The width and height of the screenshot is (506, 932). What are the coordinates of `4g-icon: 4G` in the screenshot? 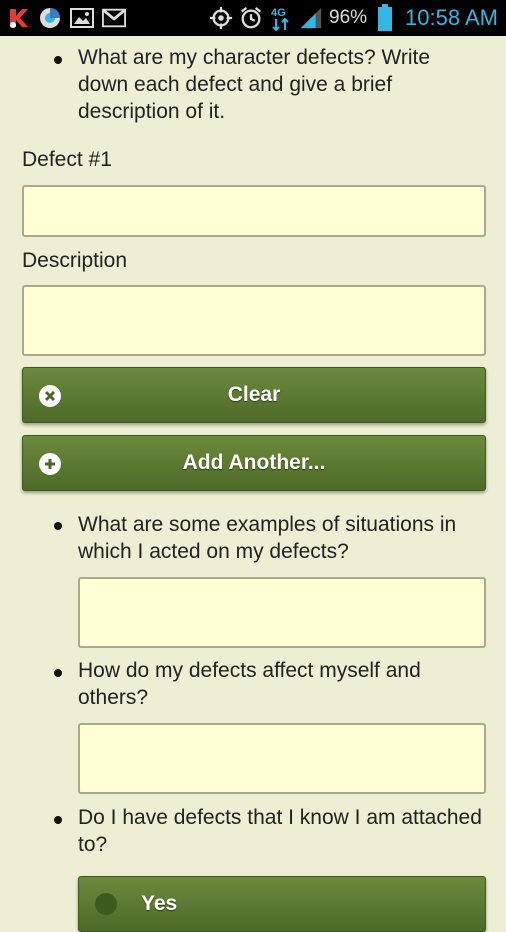 It's located at (281, 19).